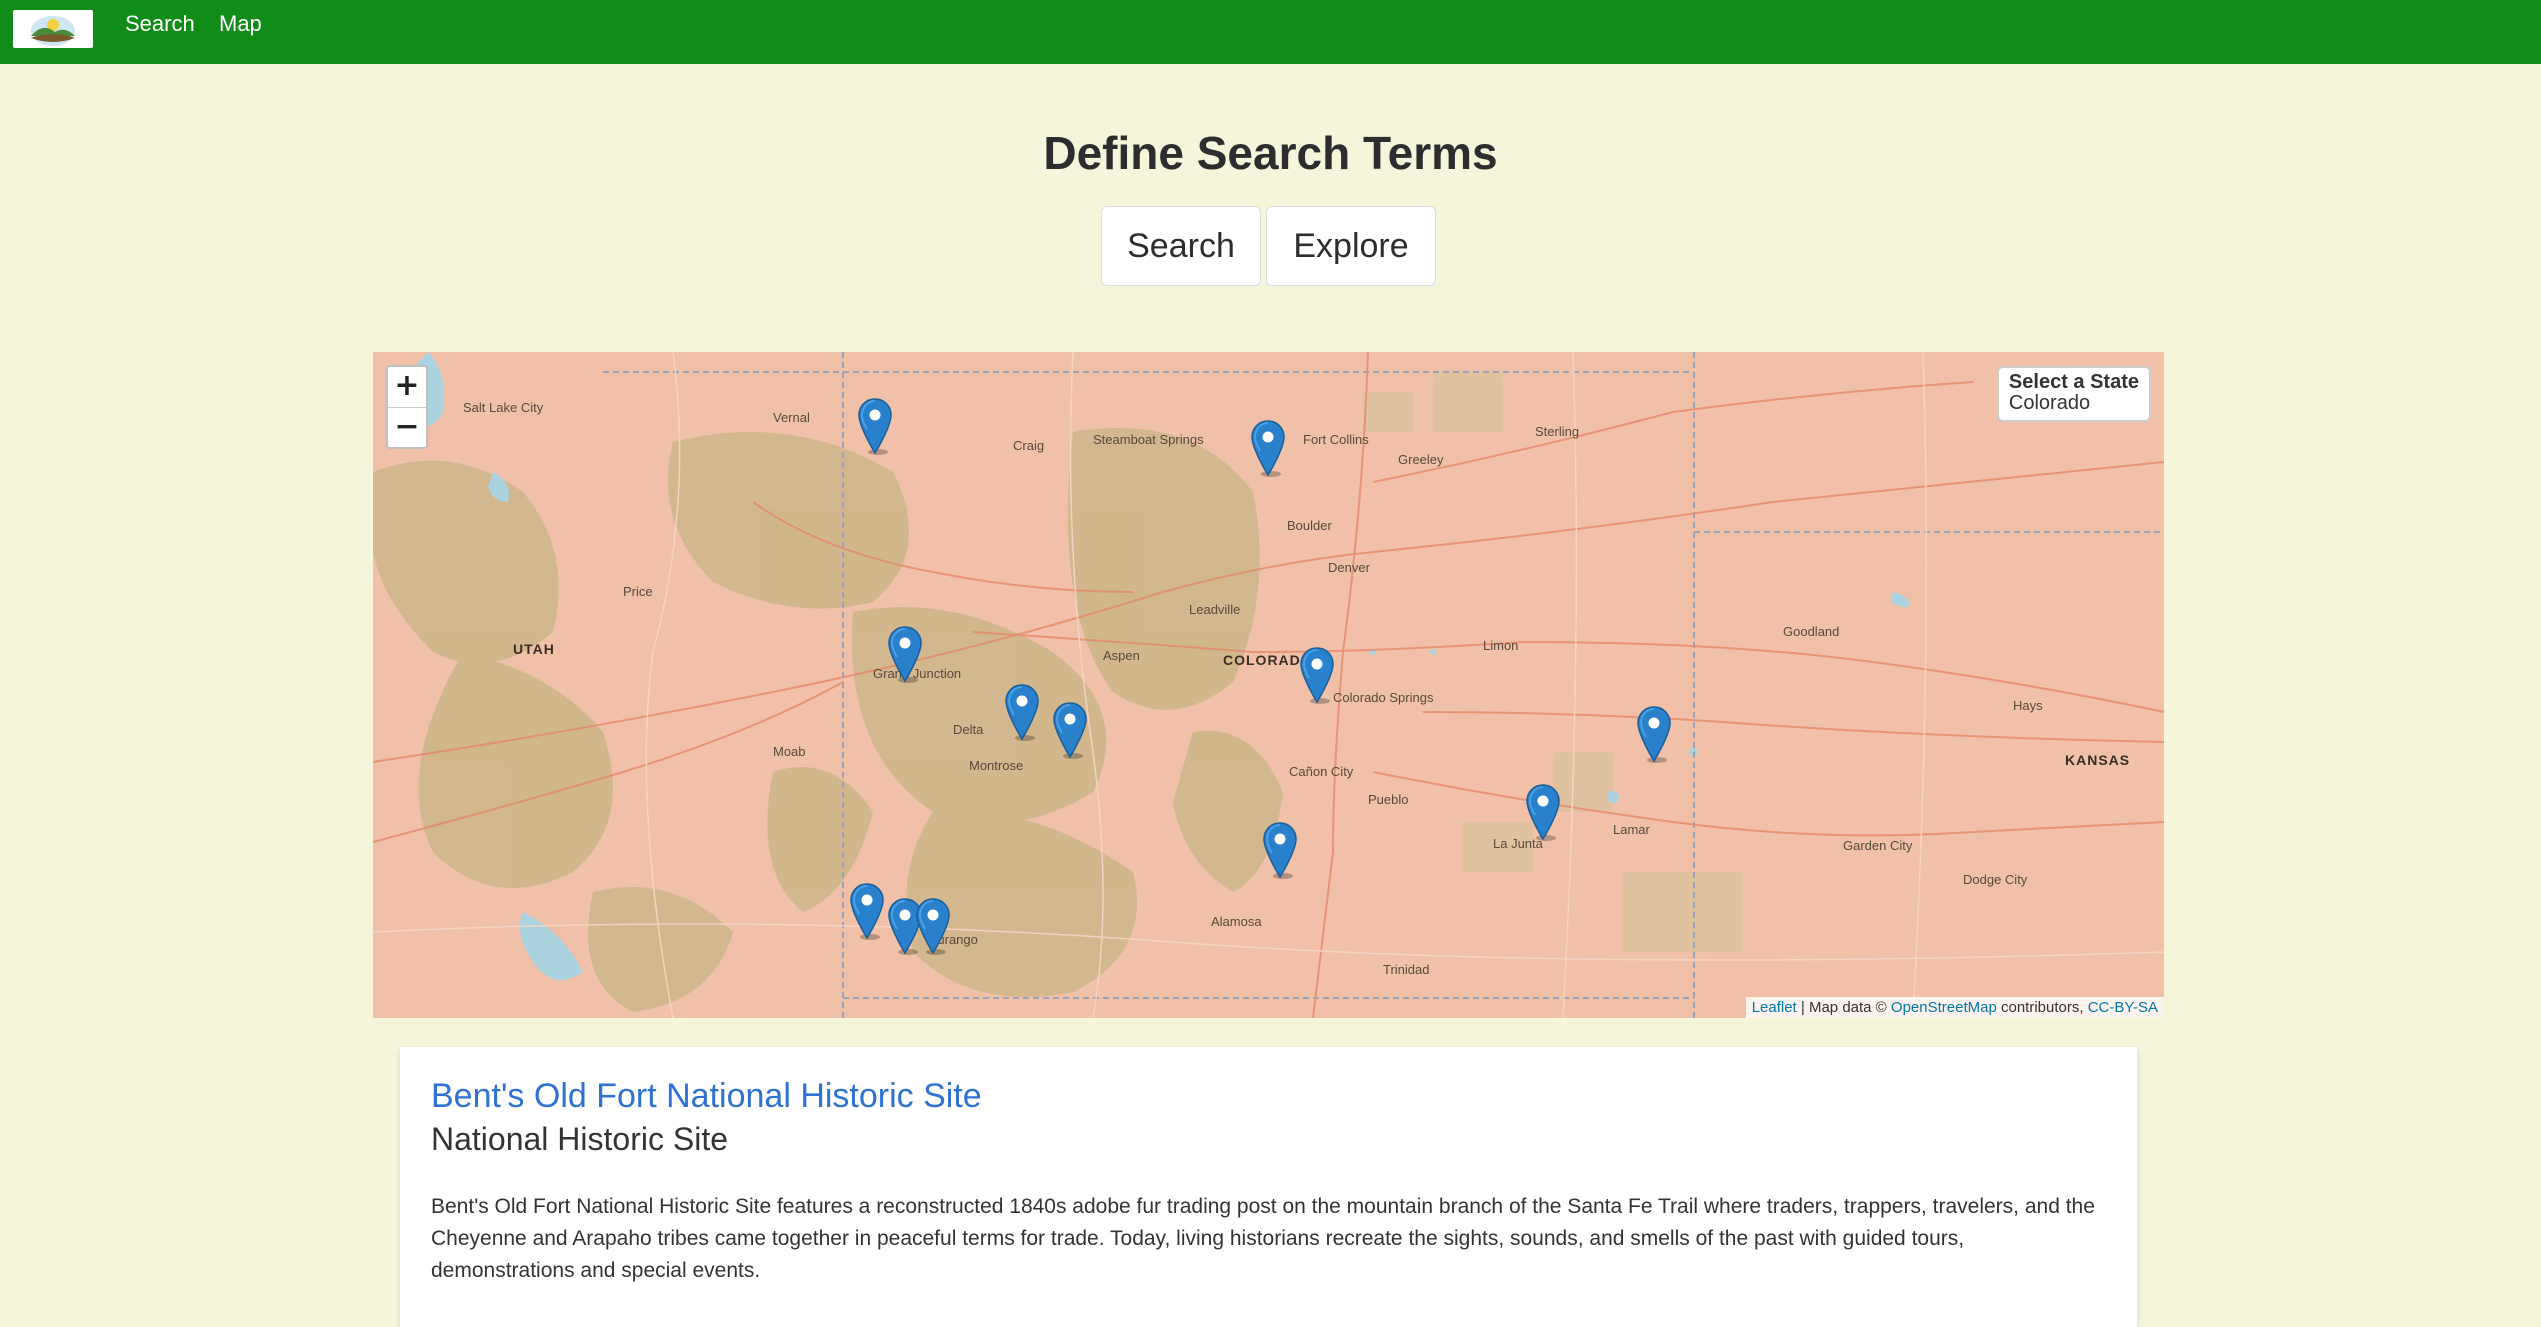 The height and width of the screenshot is (1327, 2541). Describe the element at coordinates (706, 1096) in the screenshot. I see `park-title-link: Bent's Old Fort National Historic Site` at that location.